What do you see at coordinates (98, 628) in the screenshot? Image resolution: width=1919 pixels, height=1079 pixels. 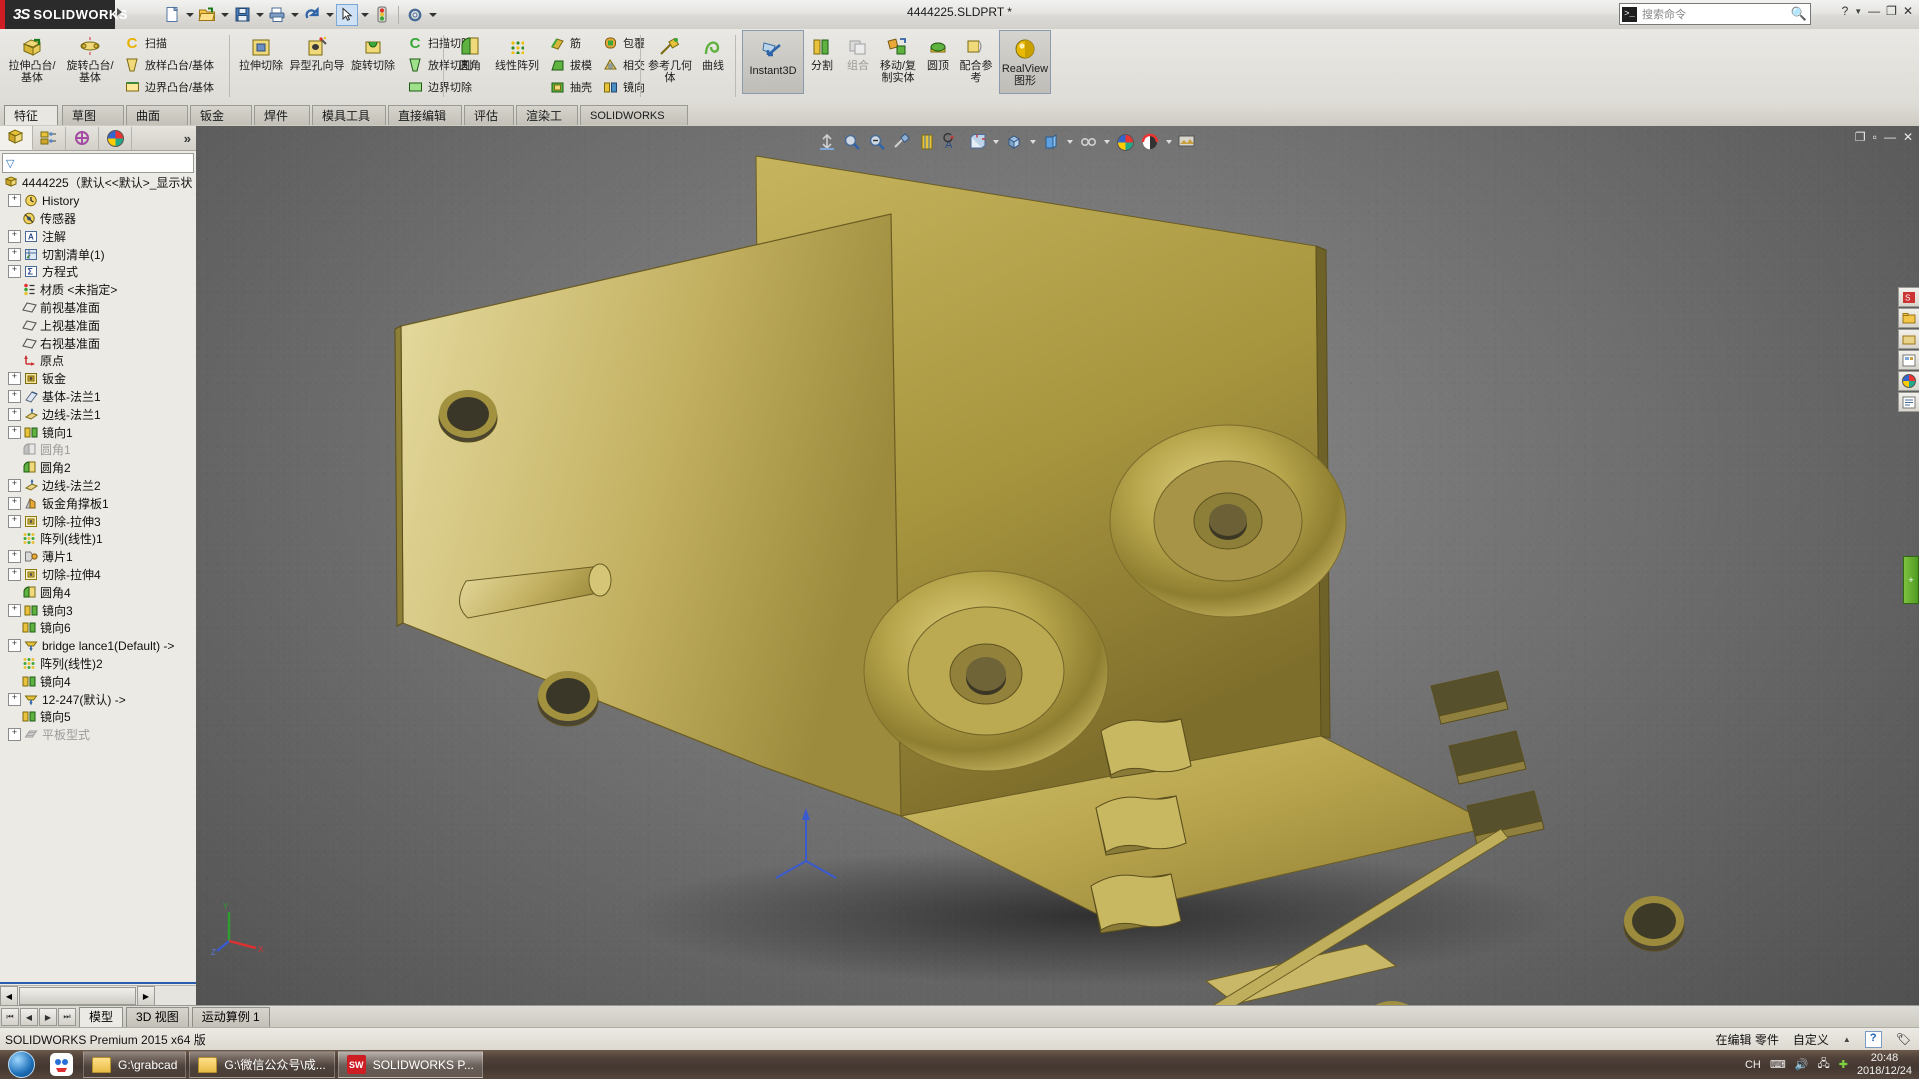 I see `tree-item: 镜向6` at bounding box center [98, 628].